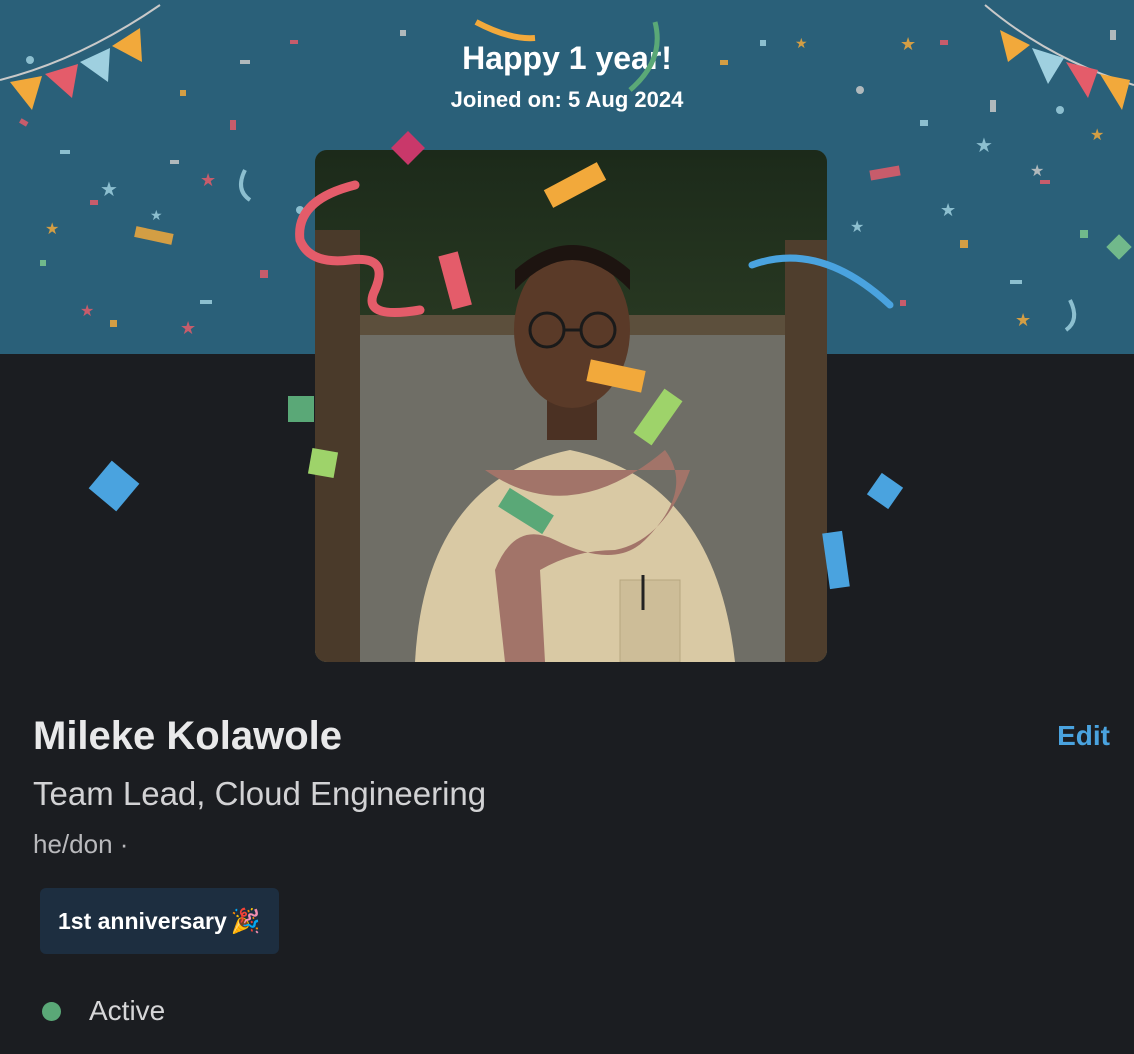  I want to click on profile-pronouns: he/don ·, so click(81, 844).